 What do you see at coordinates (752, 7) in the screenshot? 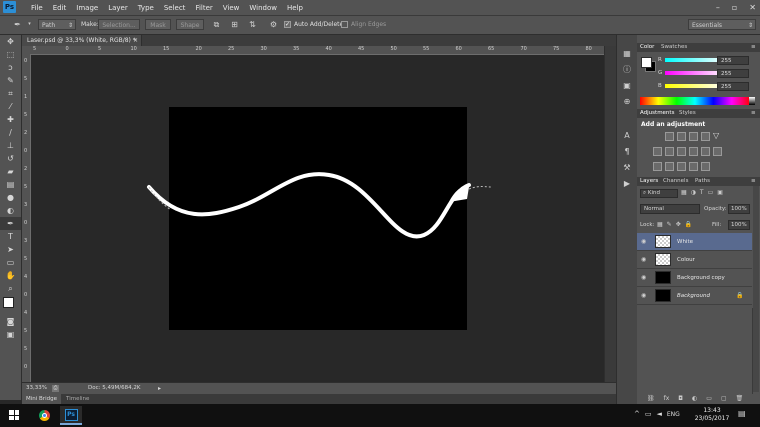
I see `close-icon: ✕` at bounding box center [752, 7].